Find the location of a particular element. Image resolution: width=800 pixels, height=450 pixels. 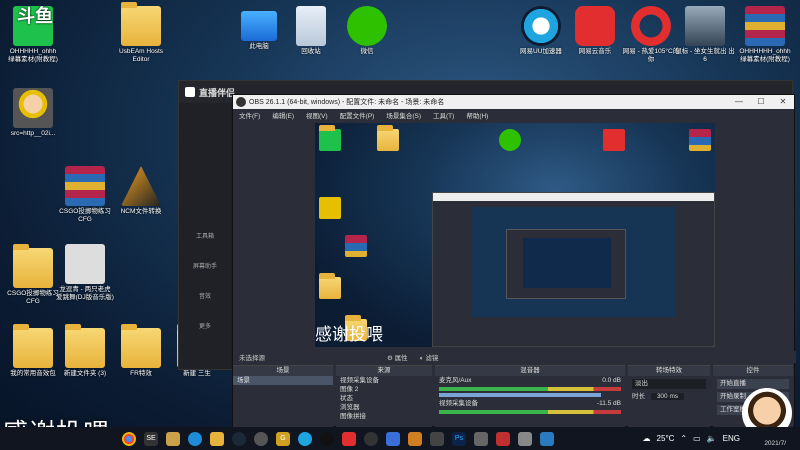

mixer-channel-db: 0.0 dB is located at coordinates (611, 380).